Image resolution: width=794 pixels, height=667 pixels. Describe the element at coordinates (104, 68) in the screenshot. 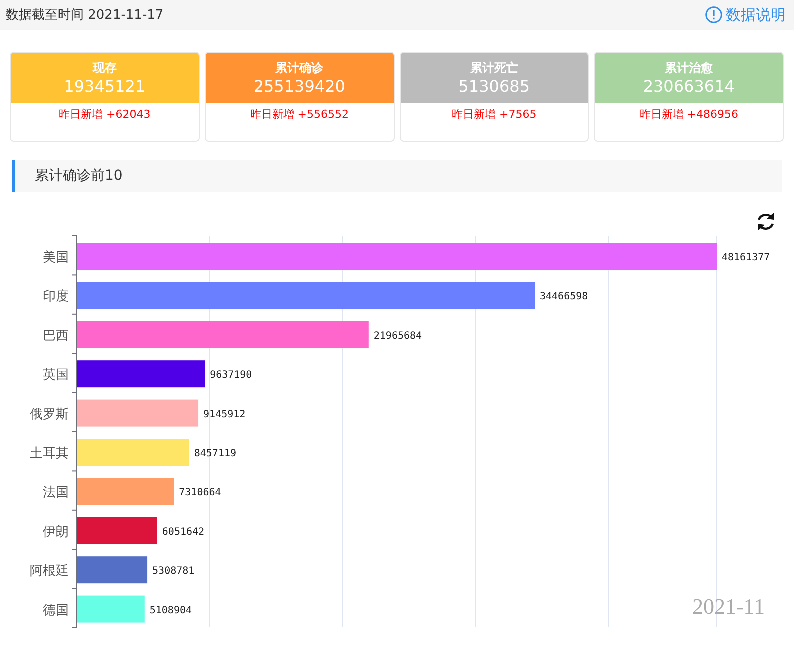

I see `stat-title: 现存` at that location.